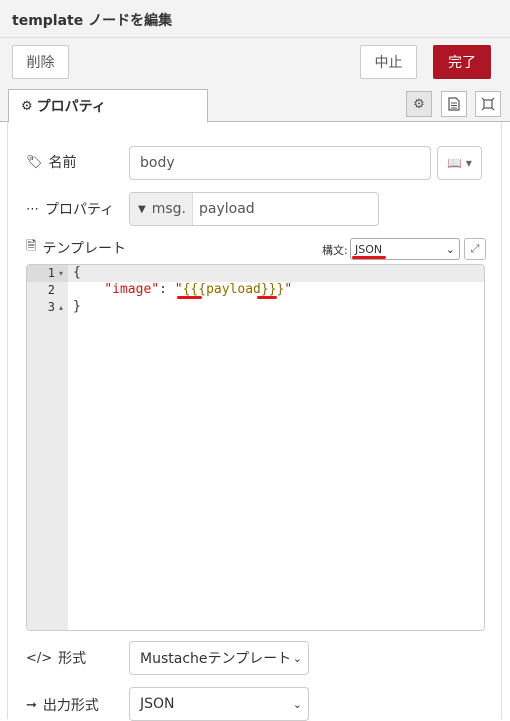 This screenshot has height=721, width=510. I want to click on fold-down-icon: ▾, so click(61, 273).